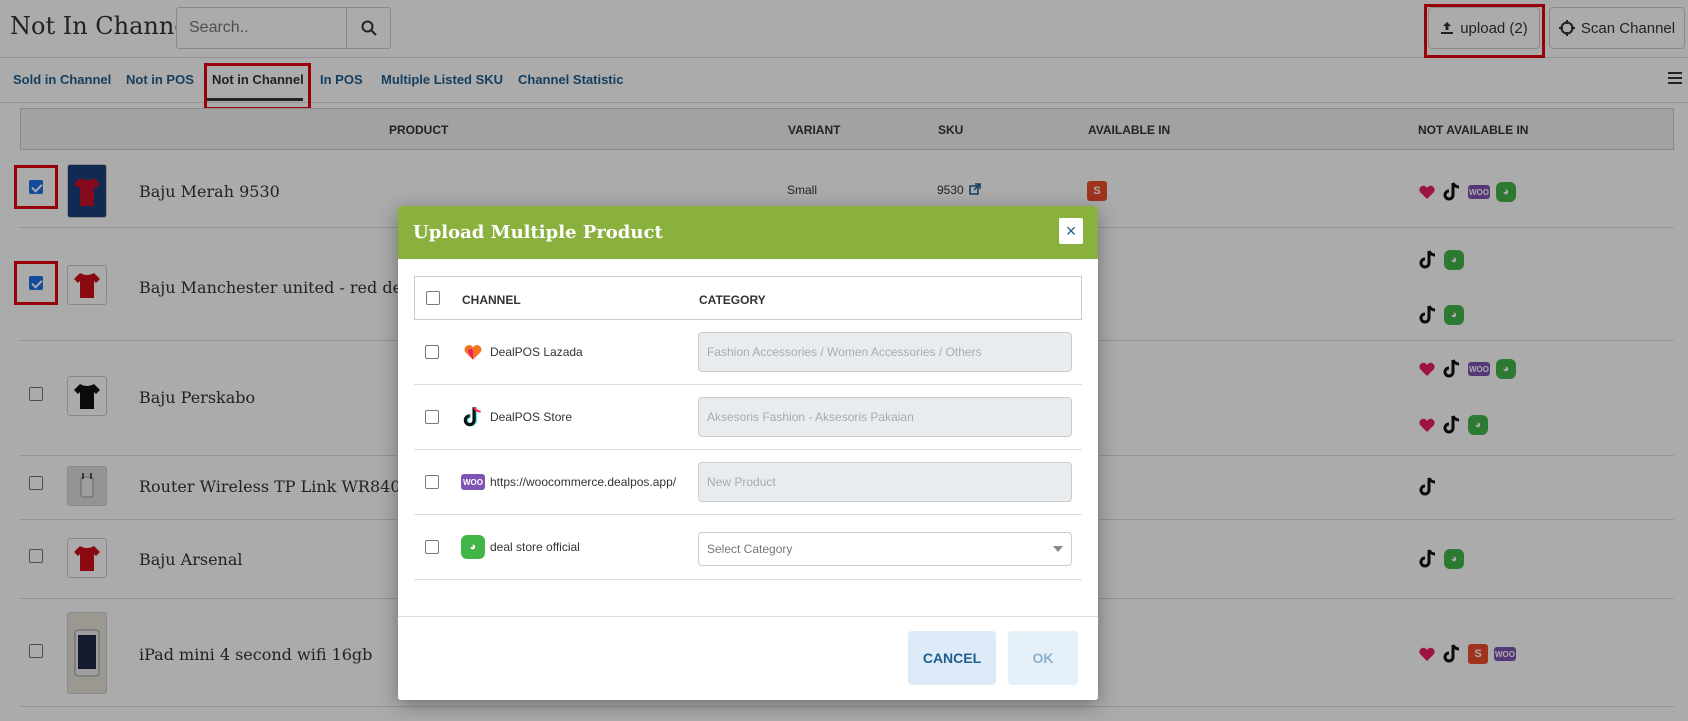 This screenshot has height=721, width=1688. Describe the element at coordinates (1058, 549) in the screenshot. I see `chevron-down-icon` at that location.